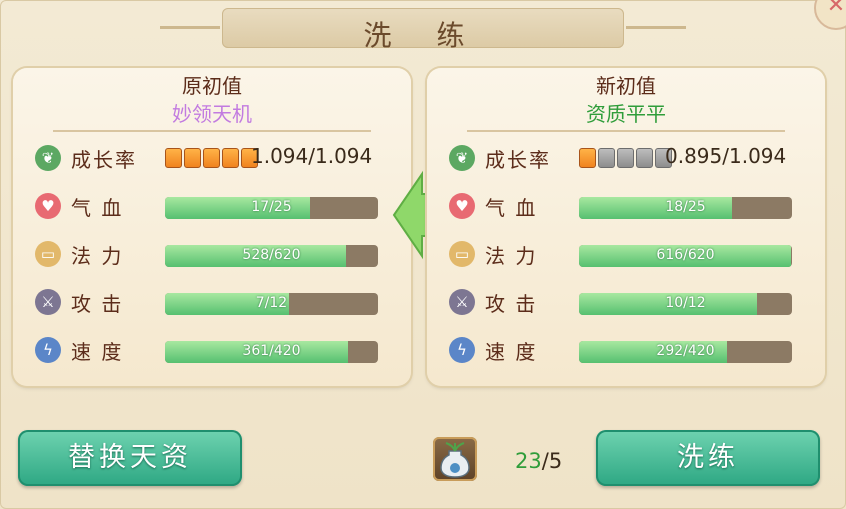 Image resolution: width=846 pixels, height=509 pixels. I want to click on panel-subtitle: 妙领天机, so click(212, 114).